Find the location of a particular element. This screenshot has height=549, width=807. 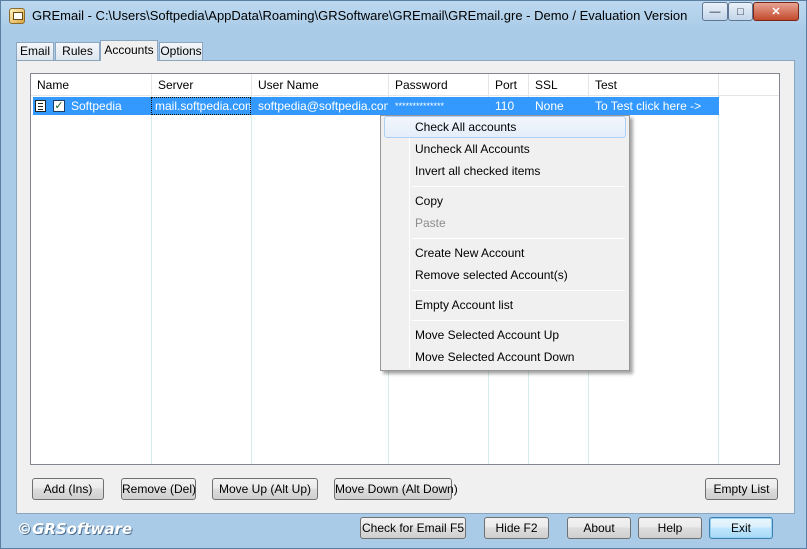

tab-rules: Rules is located at coordinates (77, 51).